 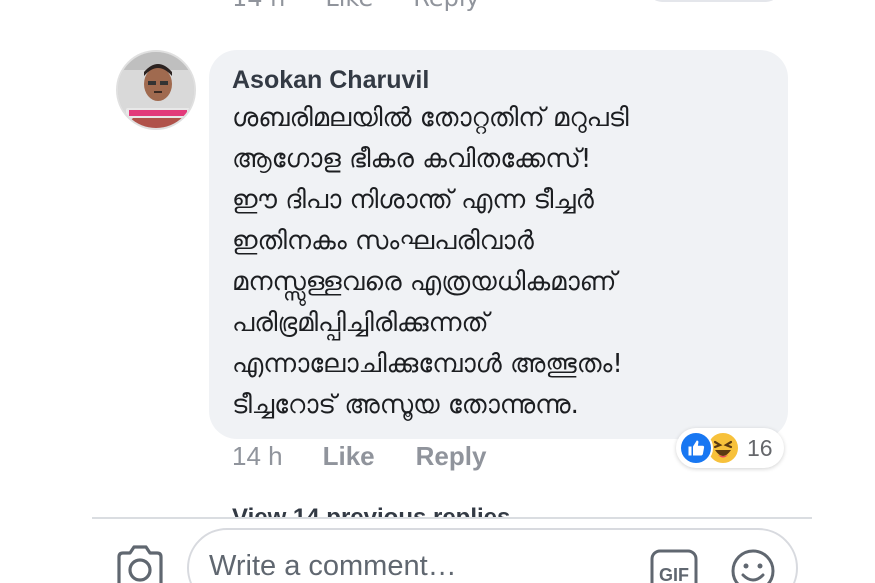 What do you see at coordinates (498, 80) in the screenshot?
I see `comment-author-name: Asokan Charuvil` at bounding box center [498, 80].